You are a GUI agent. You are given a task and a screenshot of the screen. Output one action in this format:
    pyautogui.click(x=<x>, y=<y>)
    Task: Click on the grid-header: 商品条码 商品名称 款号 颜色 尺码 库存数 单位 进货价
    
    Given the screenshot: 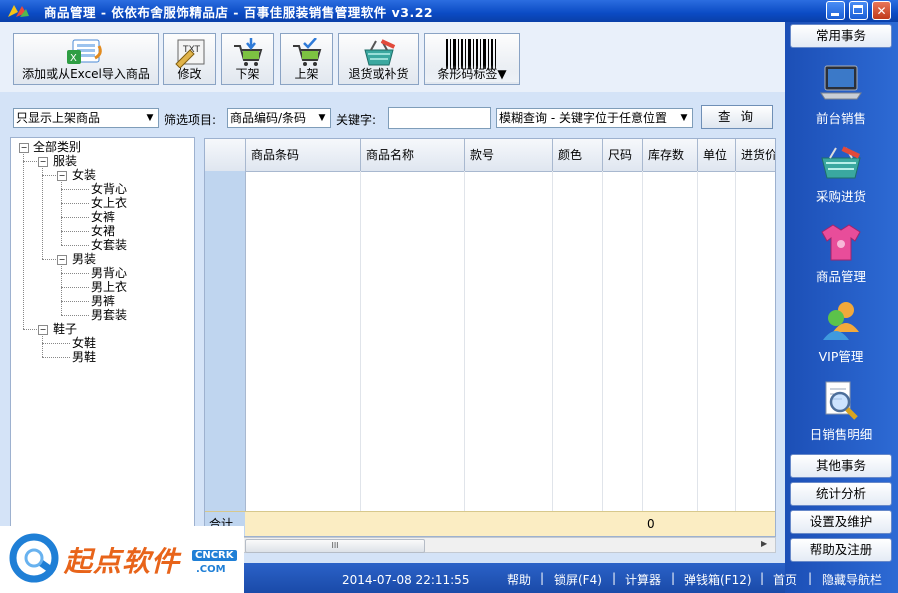 What is the action you would take?
    pyautogui.click(x=490, y=155)
    